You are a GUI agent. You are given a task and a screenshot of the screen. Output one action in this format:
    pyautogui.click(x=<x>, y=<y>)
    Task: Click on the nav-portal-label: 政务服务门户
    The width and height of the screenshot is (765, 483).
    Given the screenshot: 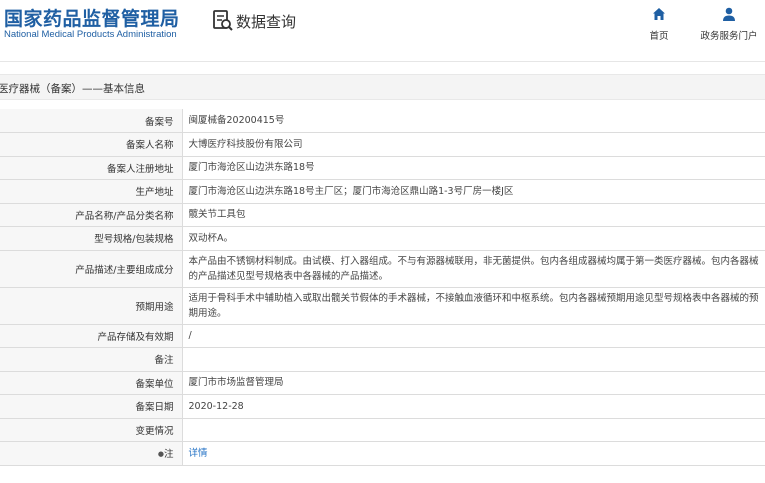 What is the action you would take?
    pyautogui.click(x=729, y=36)
    